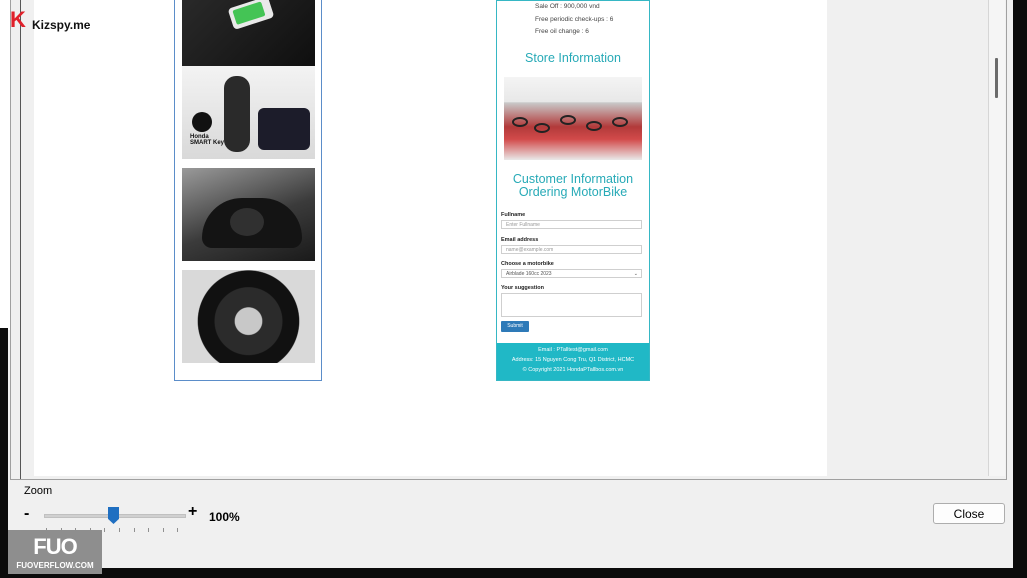  I want to click on smart-key-badge-icon, so click(202, 122).